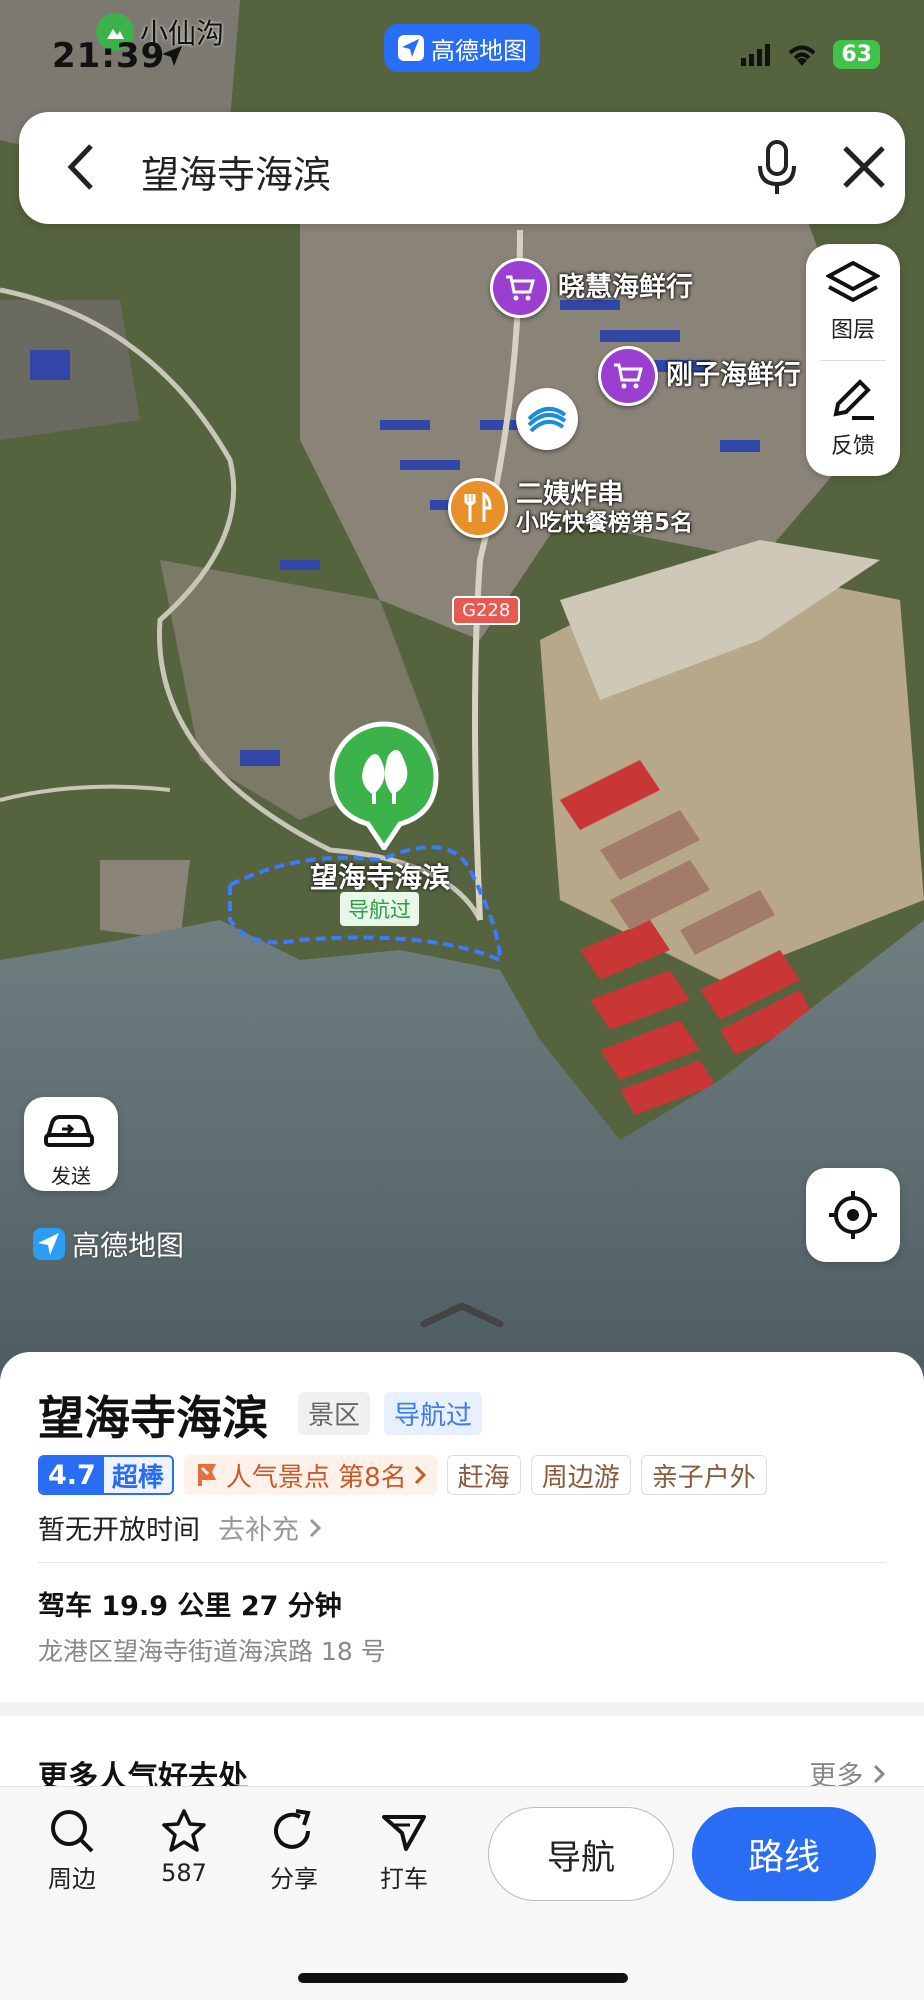  Describe the element at coordinates (184, 1830) in the screenshot. I see `star-icon` at that location.